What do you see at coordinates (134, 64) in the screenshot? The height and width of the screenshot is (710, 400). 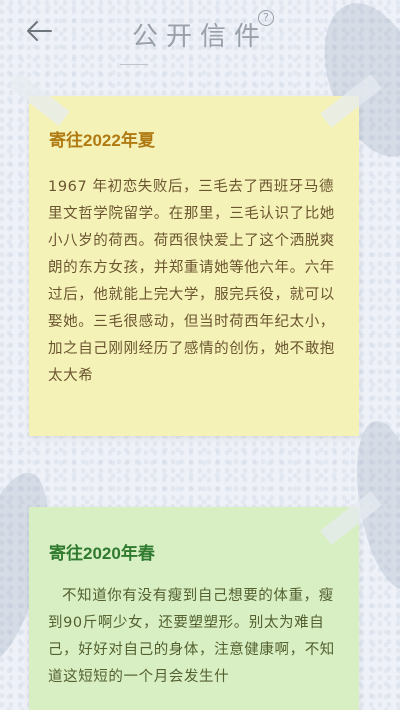 I see `title-underline` at bounding box center [134, 64].